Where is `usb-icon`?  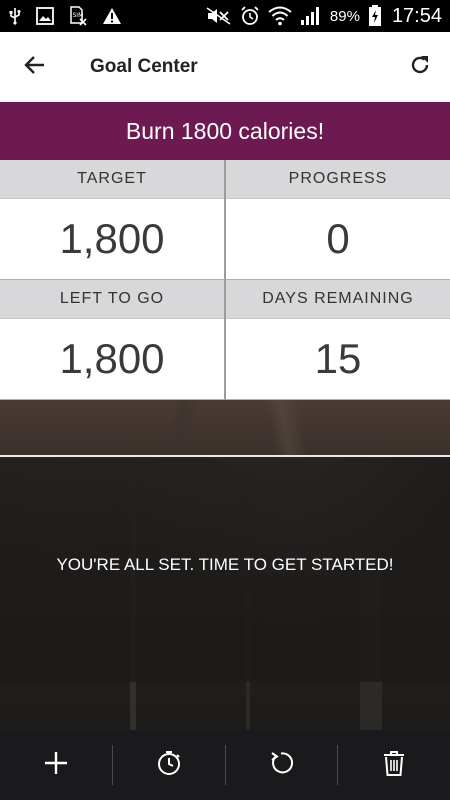 usb-icon is located at coordinates (15, 16).